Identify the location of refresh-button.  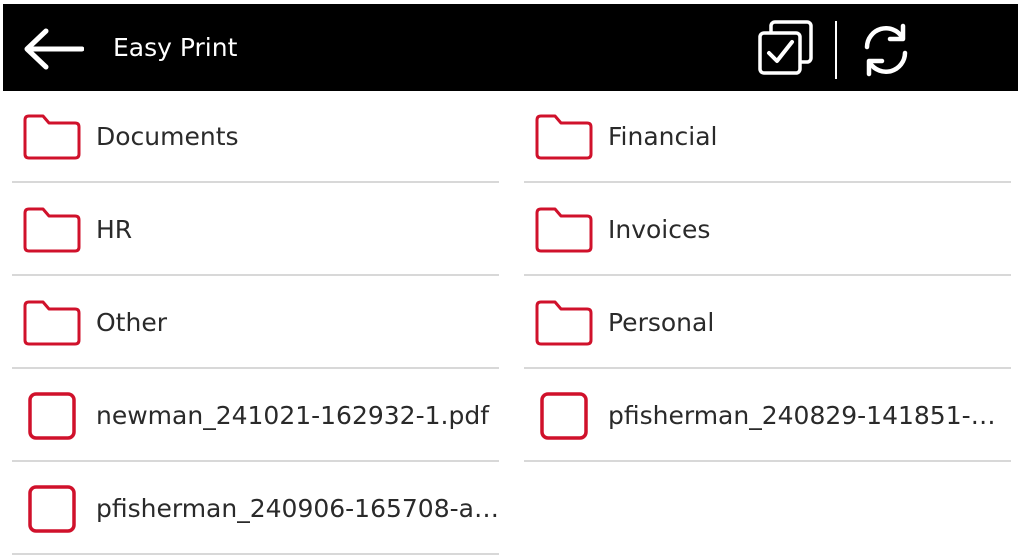
(886, 50).